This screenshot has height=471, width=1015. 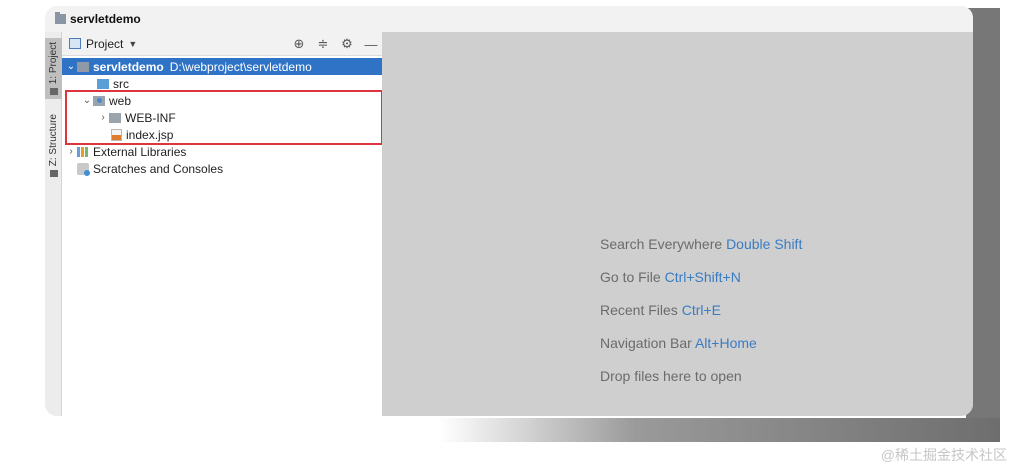 What do you see at coordinates (75, 43) in the screenshot?
I see `project-view-icon` at bounding box center [75, 43].